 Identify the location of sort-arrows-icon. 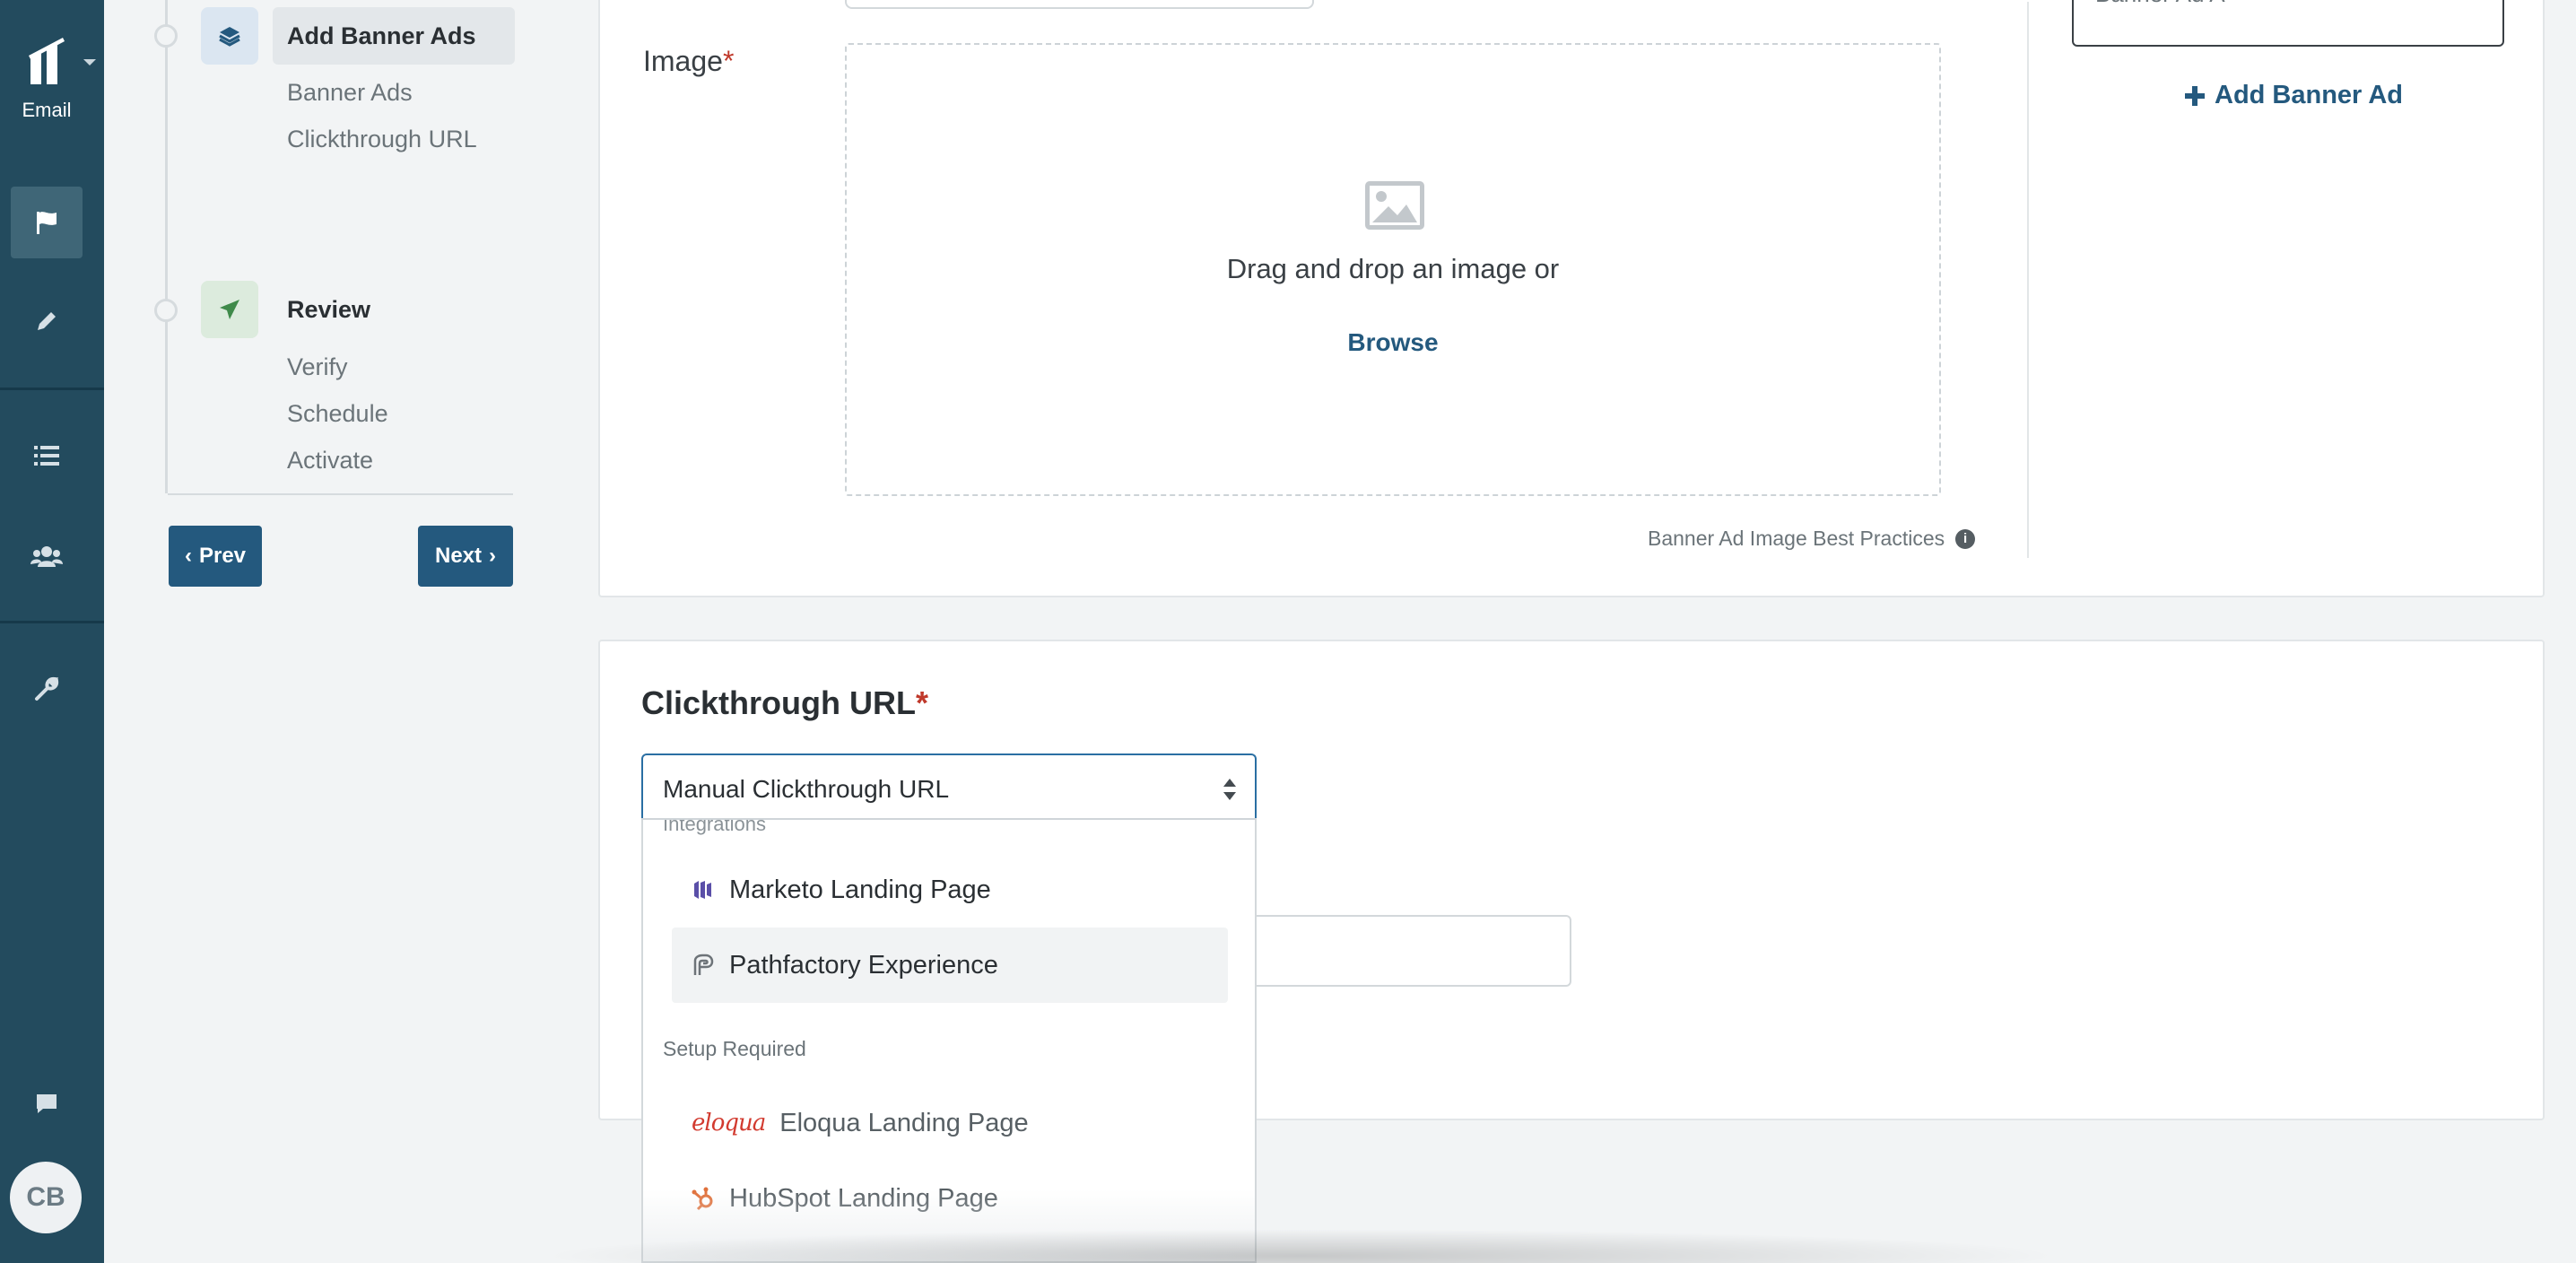
(1229, 789).